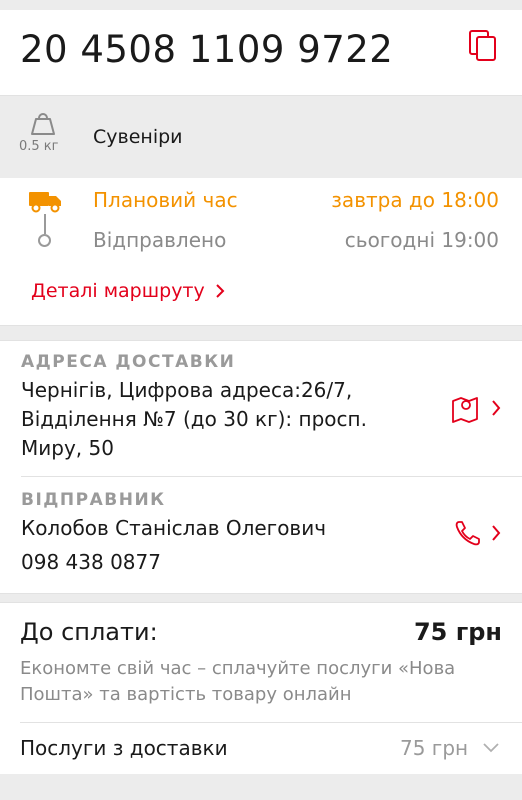 Image resolution: width=522 pixels, height=800 pixels. Describe the element at coordinates (45, 224) in the screenshot. I see `timeline-line` at that location.